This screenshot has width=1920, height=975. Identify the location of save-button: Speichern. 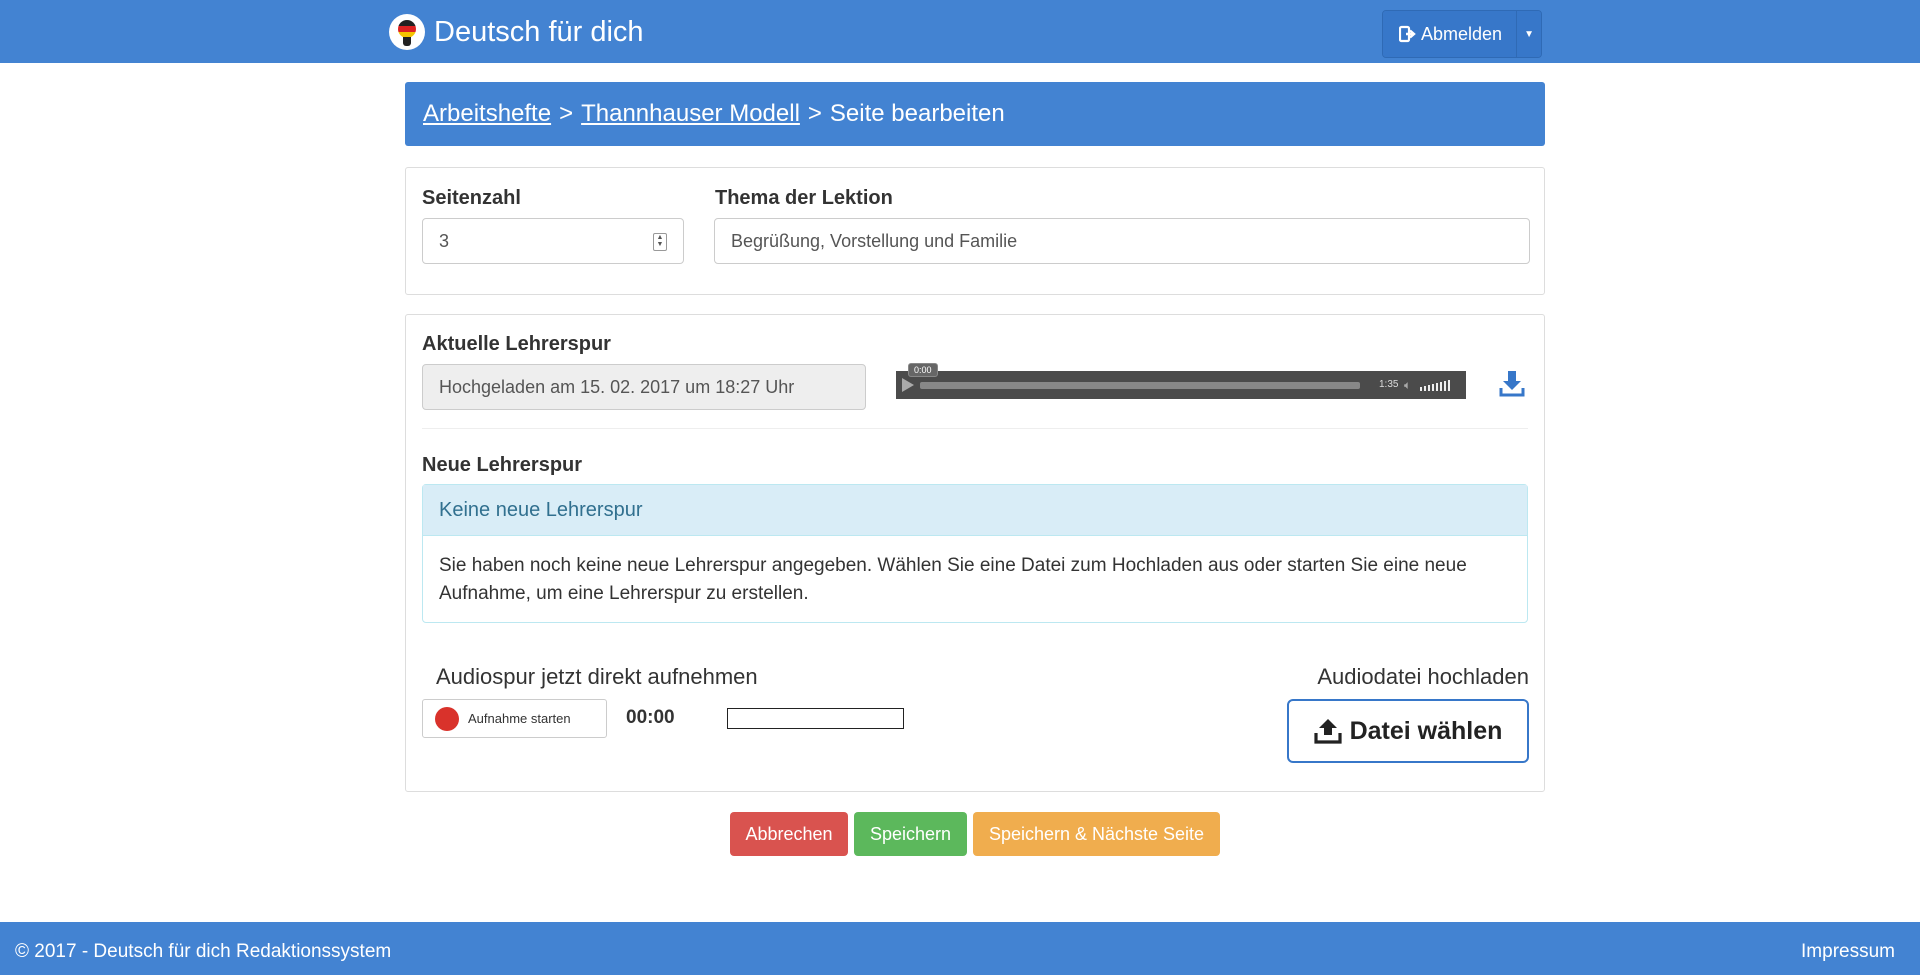
(910, 834).